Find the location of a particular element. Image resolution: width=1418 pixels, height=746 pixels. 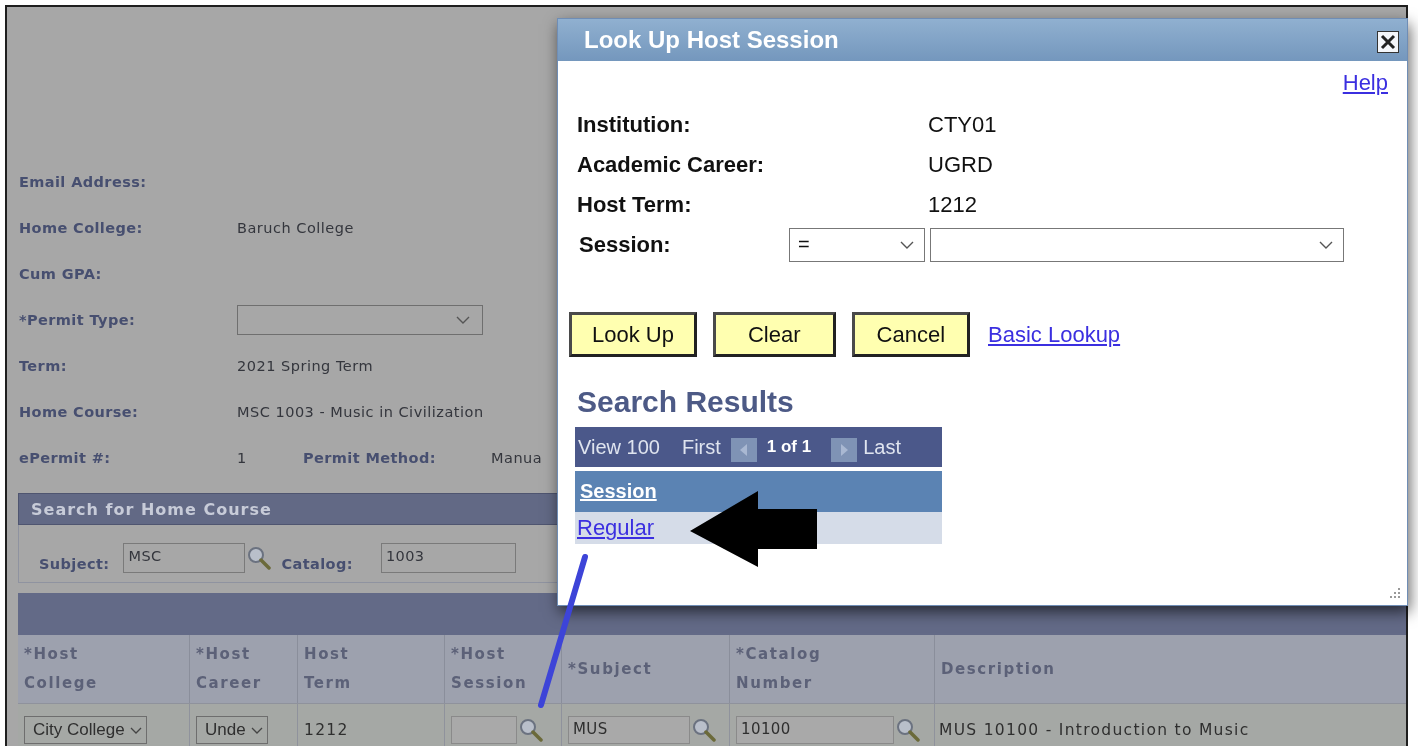

field-label: Permit Method: is located at coordinates (370, 458).